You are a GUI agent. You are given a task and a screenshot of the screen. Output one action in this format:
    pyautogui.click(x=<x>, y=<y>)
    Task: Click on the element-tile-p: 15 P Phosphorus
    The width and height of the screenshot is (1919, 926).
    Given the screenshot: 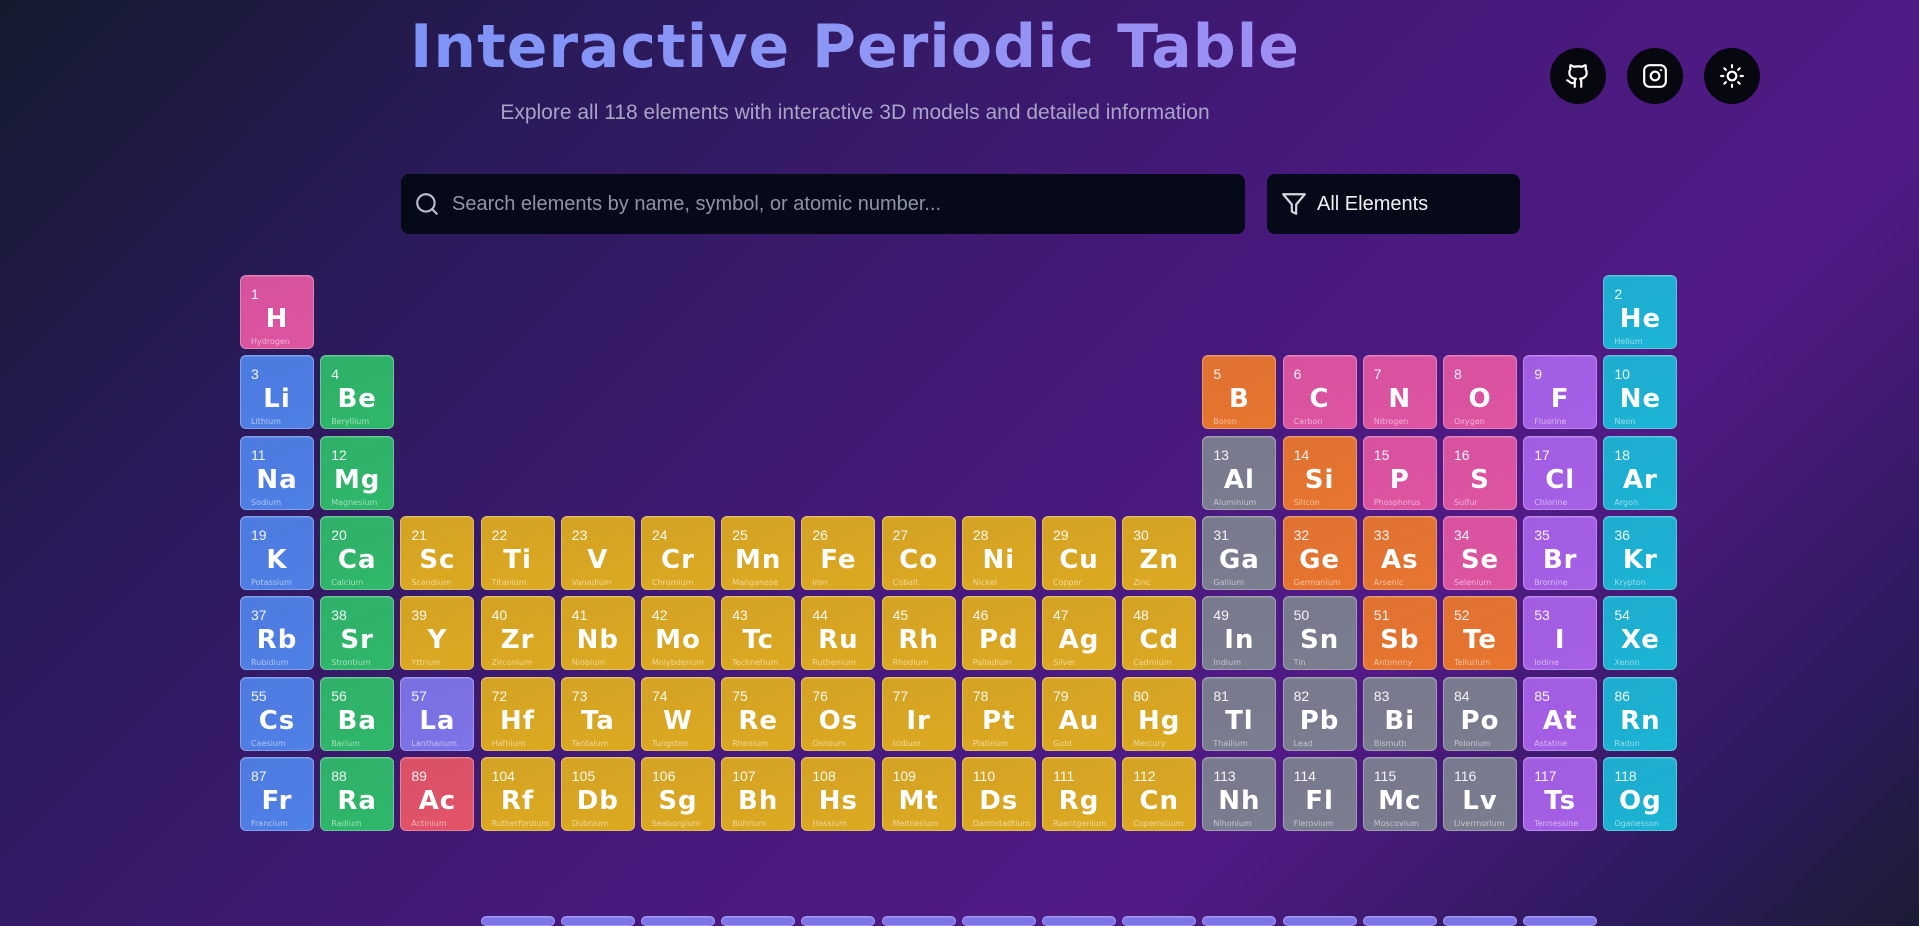 What is the action you would take?
    pyautogui.click(x=1399, y=472)
    